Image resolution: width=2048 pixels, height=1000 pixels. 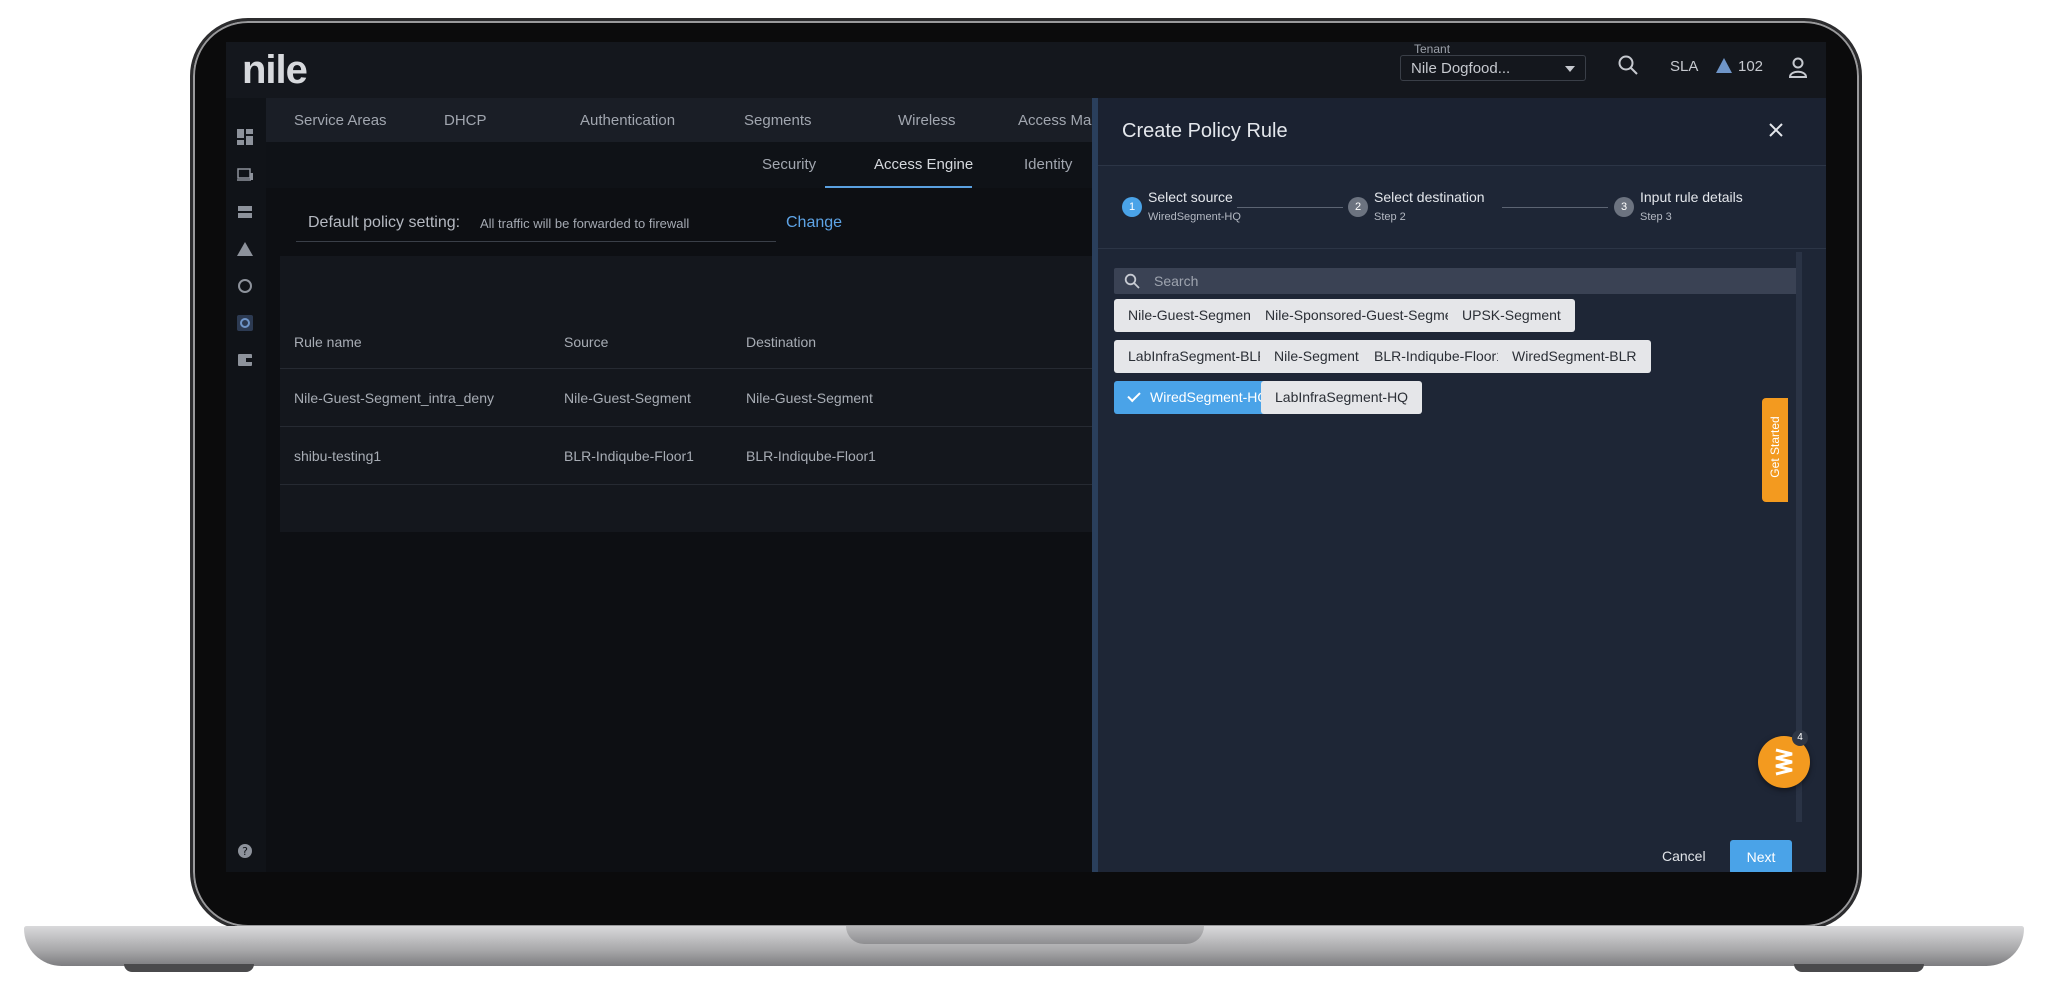 What do you see at coordinates (246, 485) in the screenshot?
I see `left-nav: ?` at bounding box center [246, 485].